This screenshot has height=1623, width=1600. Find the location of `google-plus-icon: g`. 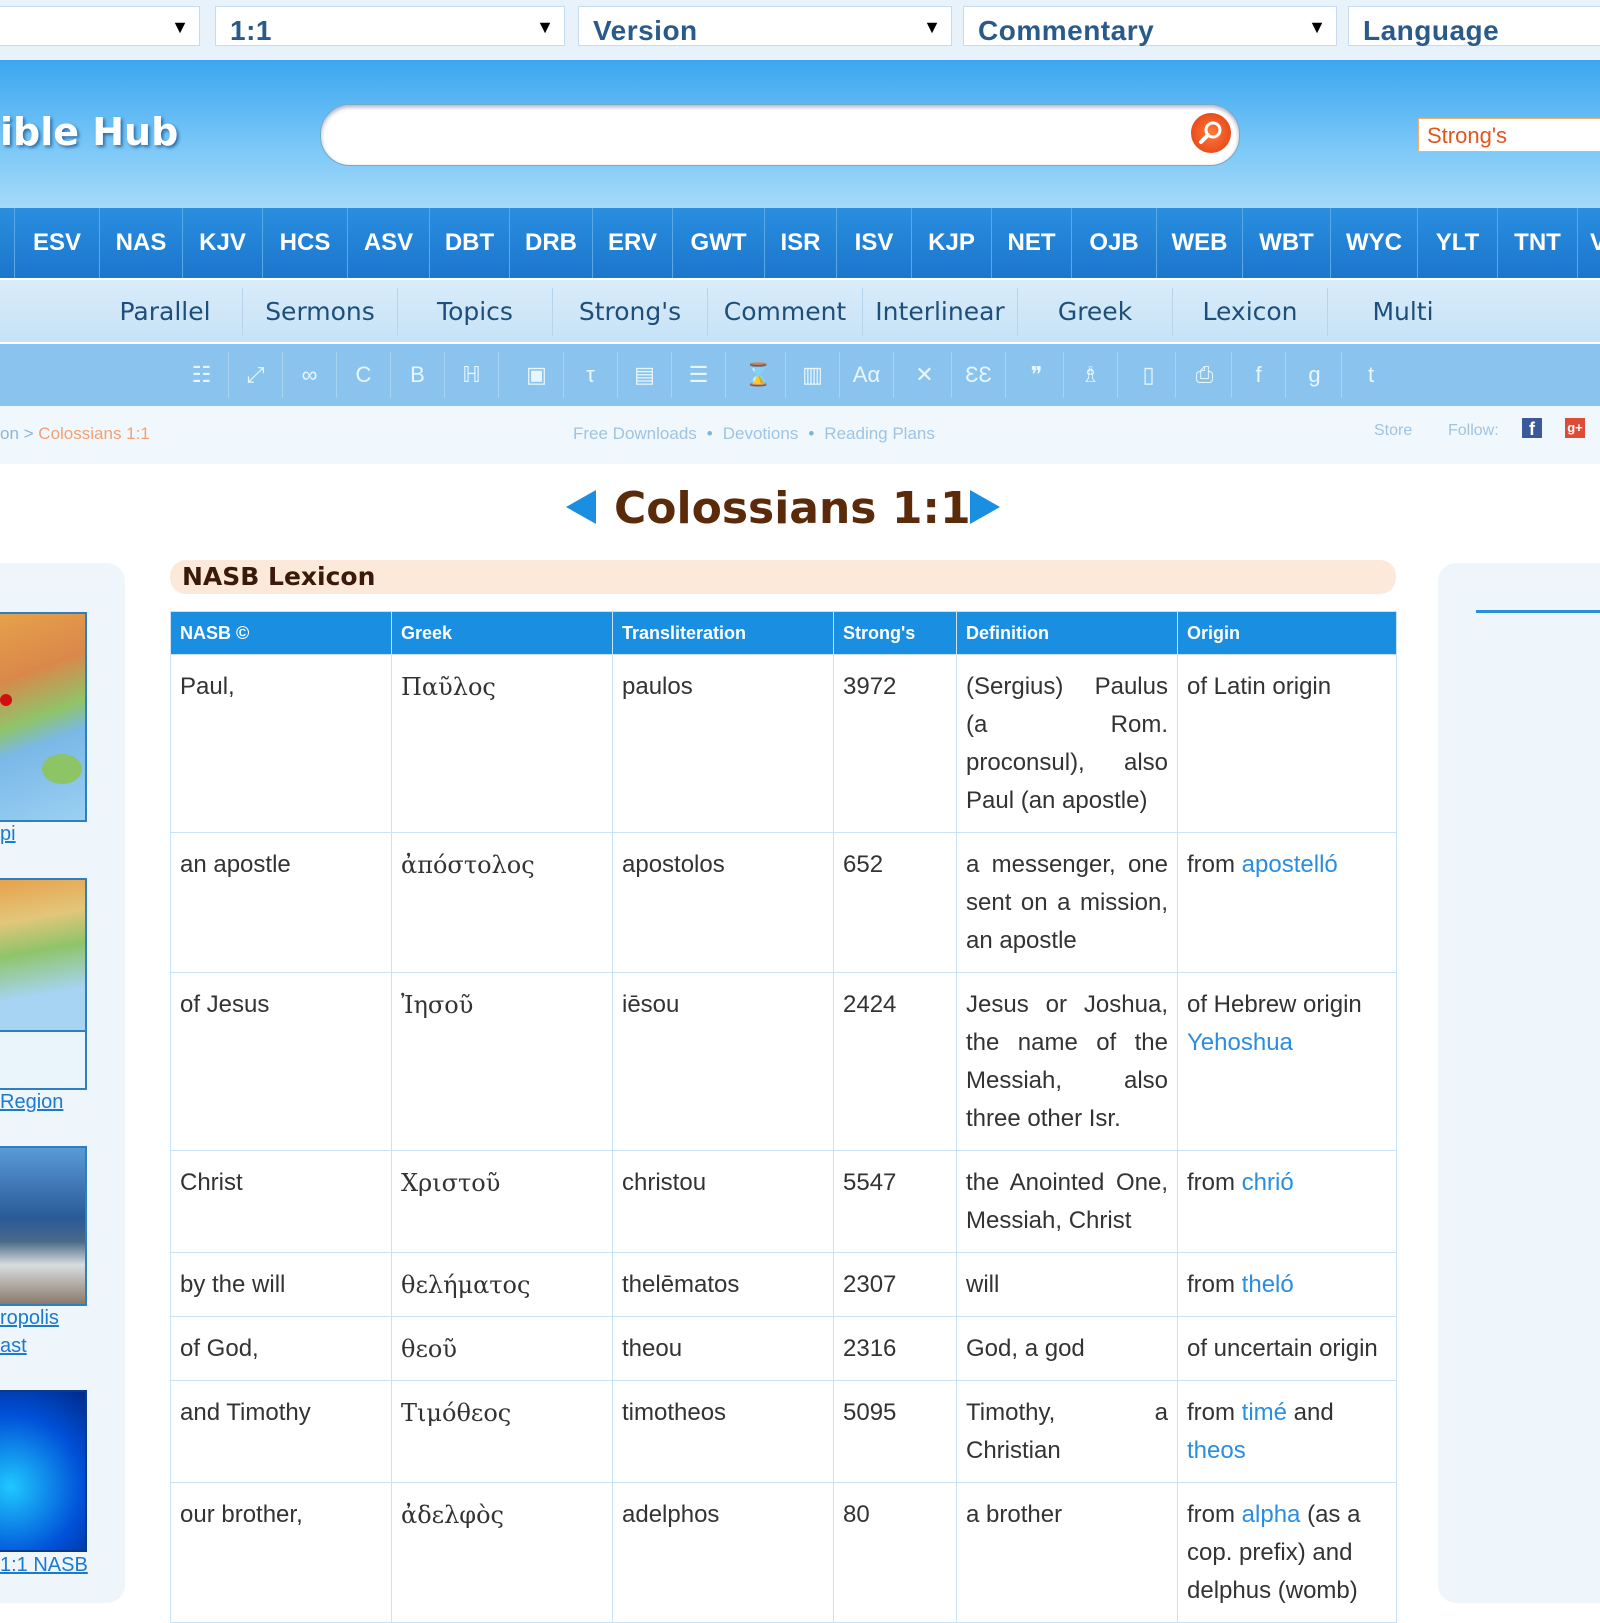

google-plus-icon: g is located at coordinates (1315, 375).